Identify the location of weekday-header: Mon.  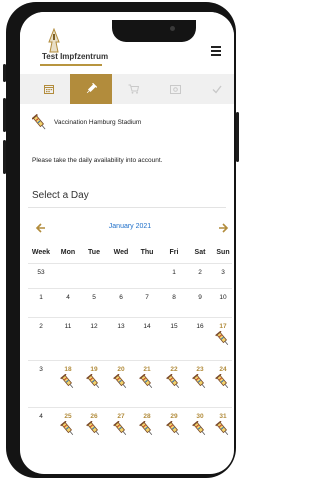
(68, 252).